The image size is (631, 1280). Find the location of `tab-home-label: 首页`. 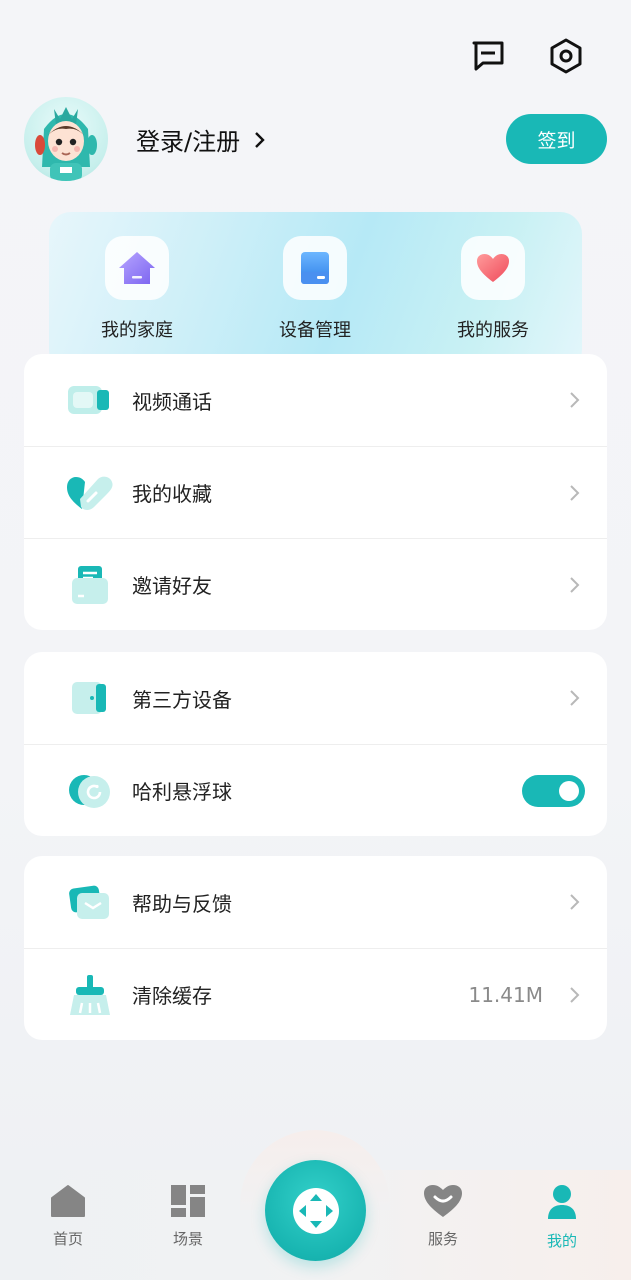

tab-home-label: 首页 is located at coordinates (67, 1239).